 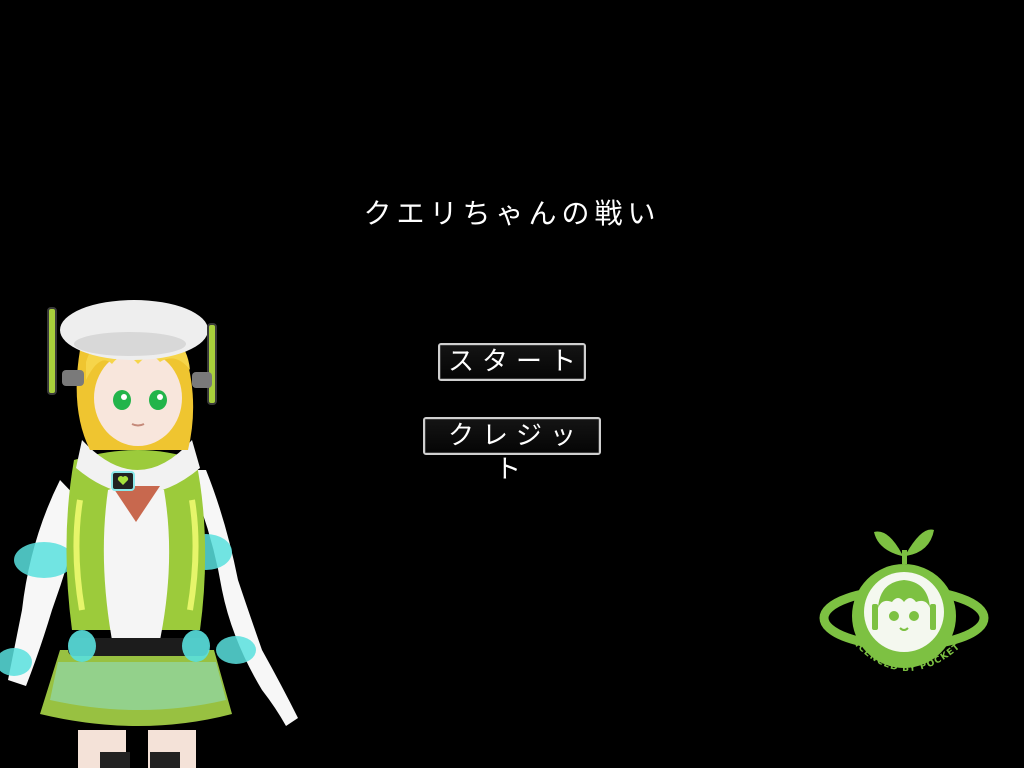 What do you see at coordinates (512, 451) in the screenshot?
I see `credit-button: クレジット` at bounding box center [512, 451].